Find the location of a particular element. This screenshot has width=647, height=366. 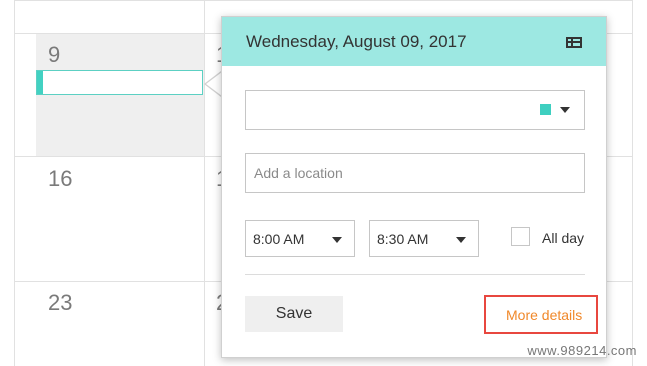

popup-pointer is located at coordinates (214, 84).